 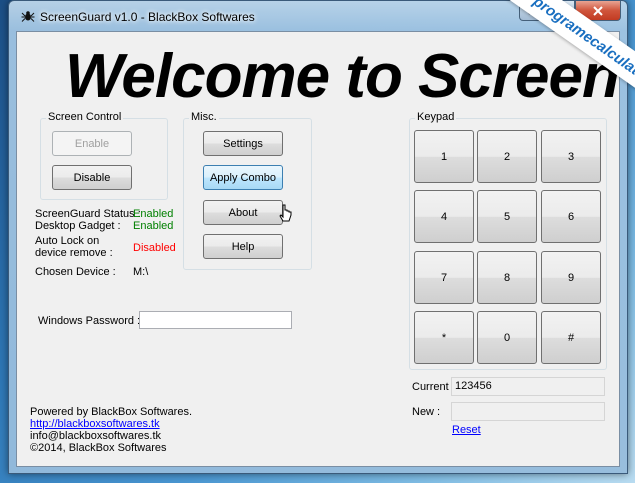 I want to click on key-1: 1, so click(x=444, y=156).